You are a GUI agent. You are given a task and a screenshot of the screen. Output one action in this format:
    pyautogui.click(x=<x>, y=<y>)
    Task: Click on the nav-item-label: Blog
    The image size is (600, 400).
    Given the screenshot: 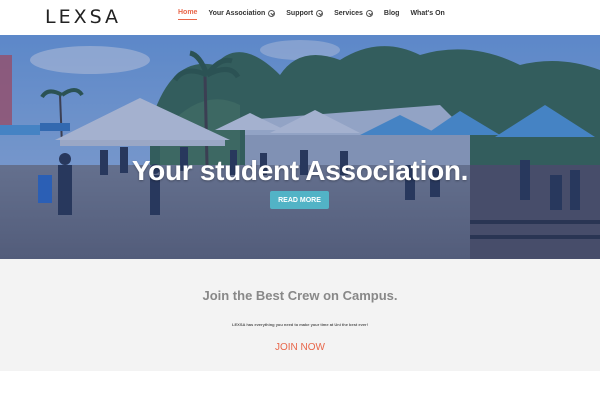 What is the action you would take?
    pyautogui.click(x=391, y=13)
    